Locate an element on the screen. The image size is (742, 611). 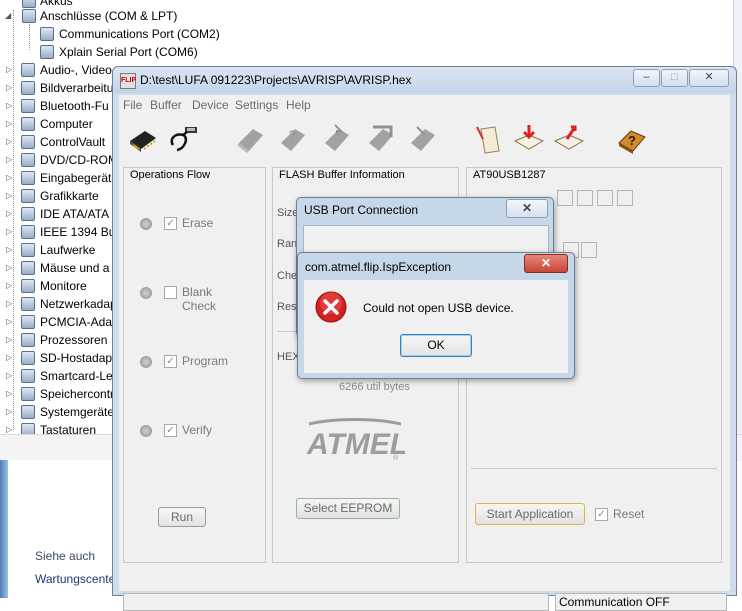
tree-item-label: Anschlüsse (COM & LPT) is located at coordinates (109, 16).